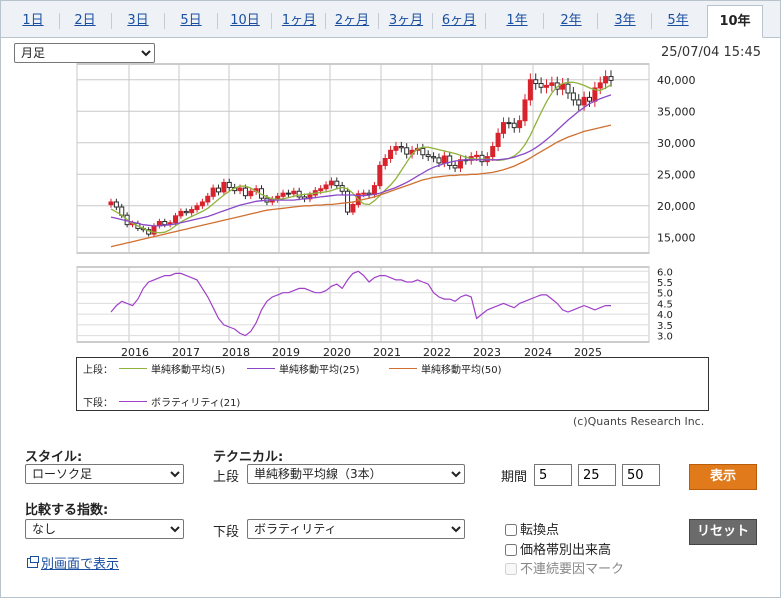  I want to click on compare-select: なし, so click(104, 529).